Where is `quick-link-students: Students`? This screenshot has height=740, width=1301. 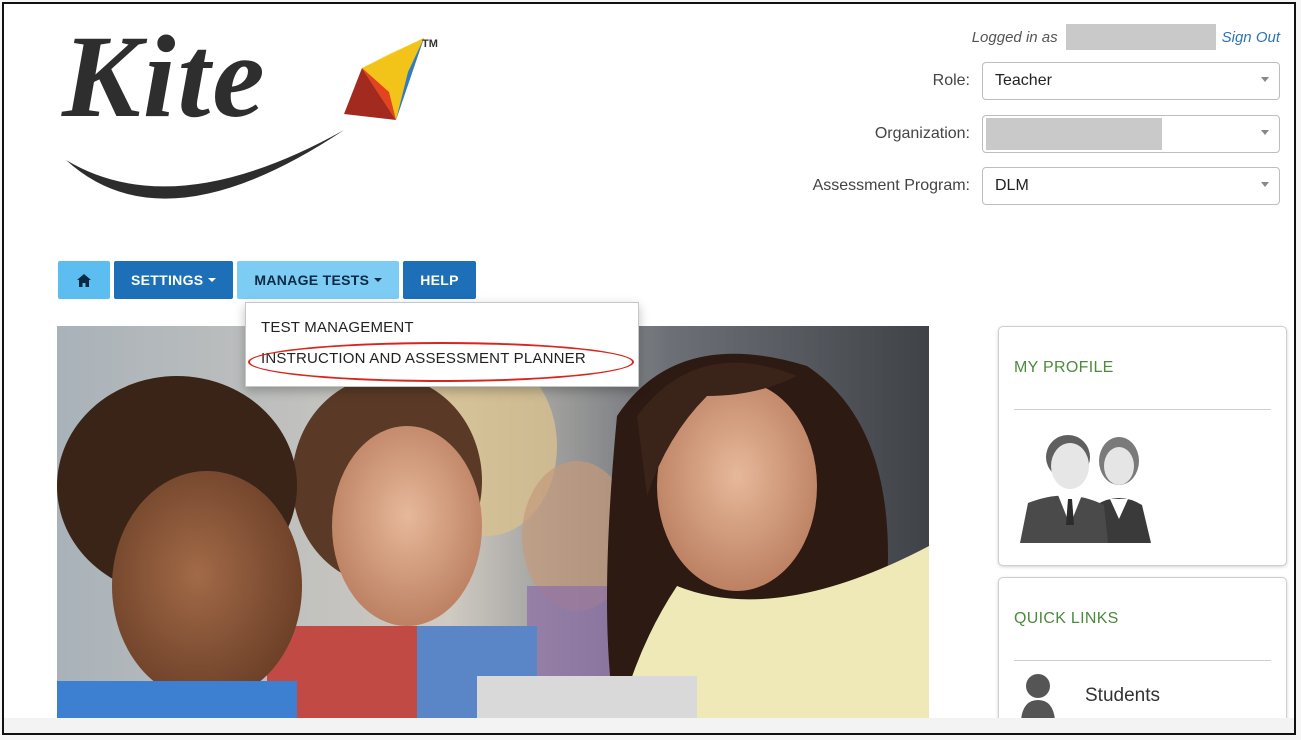 quick-link-students: Students is located at coordinates (1090, 696).